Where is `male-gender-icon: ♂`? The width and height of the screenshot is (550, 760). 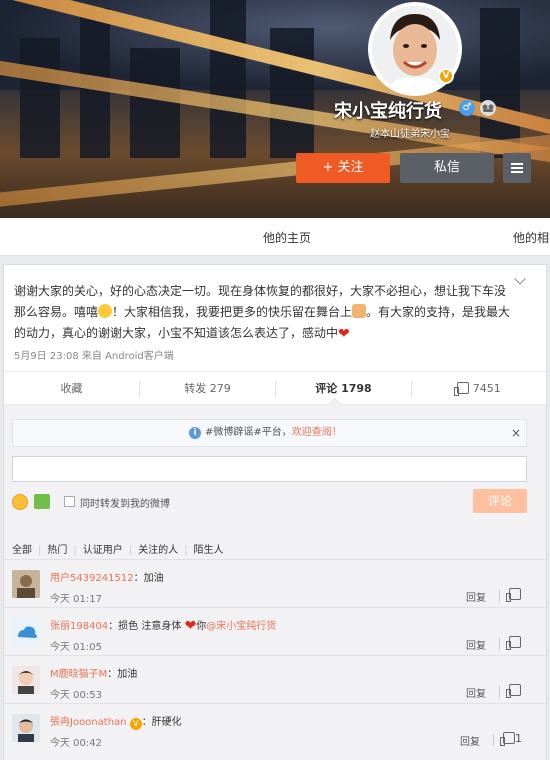 male-gender-icon: ♂ is located at coordinates (467, 108).